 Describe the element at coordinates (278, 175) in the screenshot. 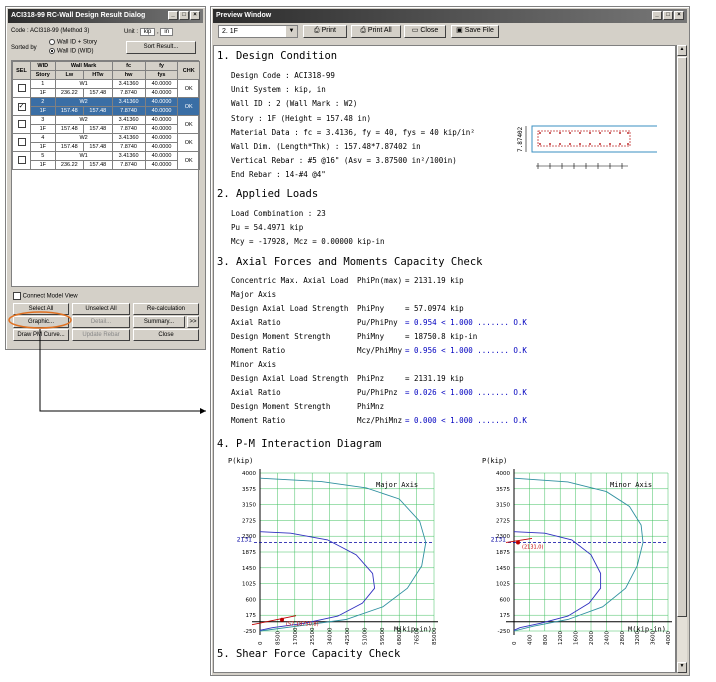

I see `design-condition-line: End Rebar : 14-#4 @4"` at that location.